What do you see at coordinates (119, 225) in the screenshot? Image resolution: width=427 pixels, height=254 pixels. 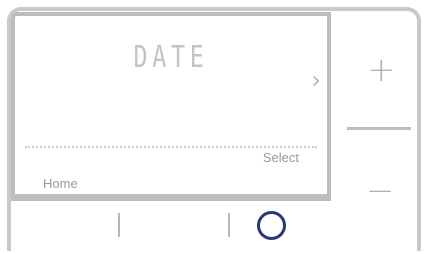 I see `bottom-button-left` at bounding box center [119, 225].